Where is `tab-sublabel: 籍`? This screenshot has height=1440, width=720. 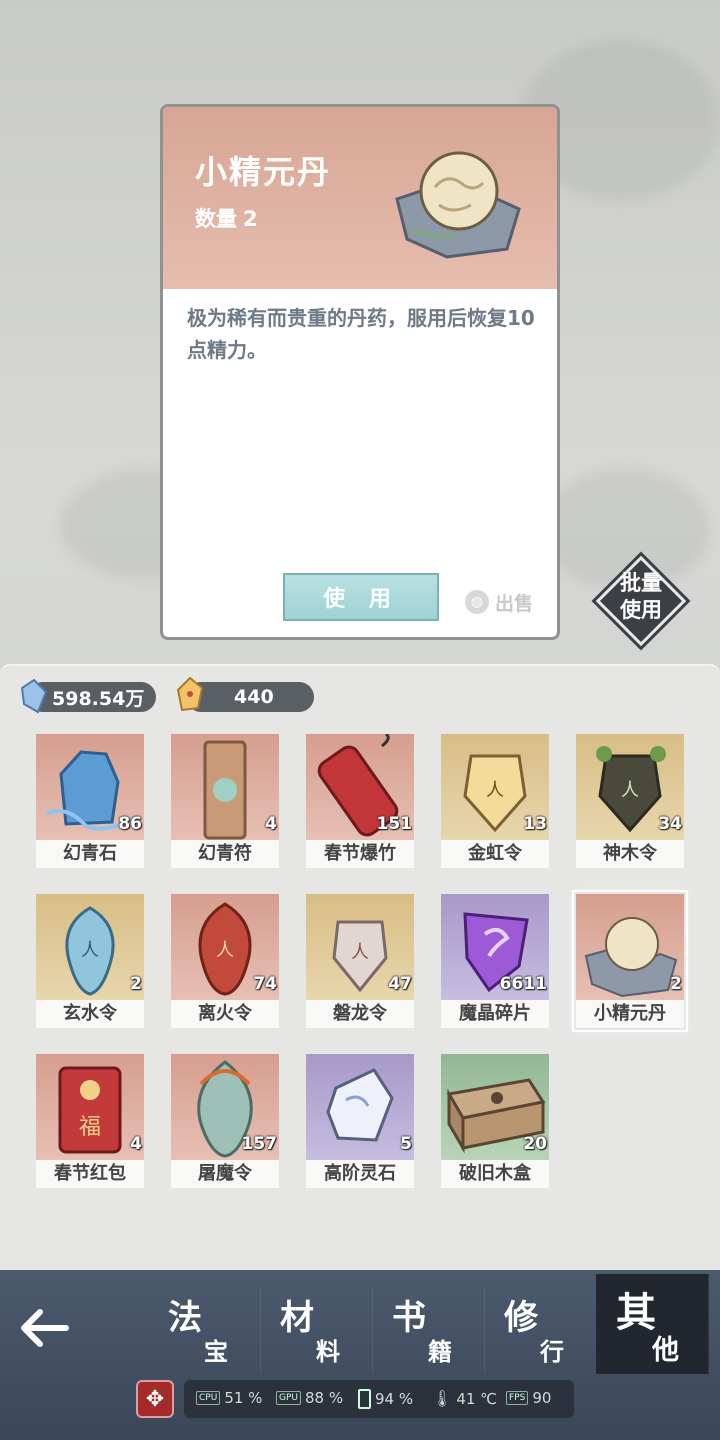
tab-sublabel: 籍 is located at coordinates (440, 1352).